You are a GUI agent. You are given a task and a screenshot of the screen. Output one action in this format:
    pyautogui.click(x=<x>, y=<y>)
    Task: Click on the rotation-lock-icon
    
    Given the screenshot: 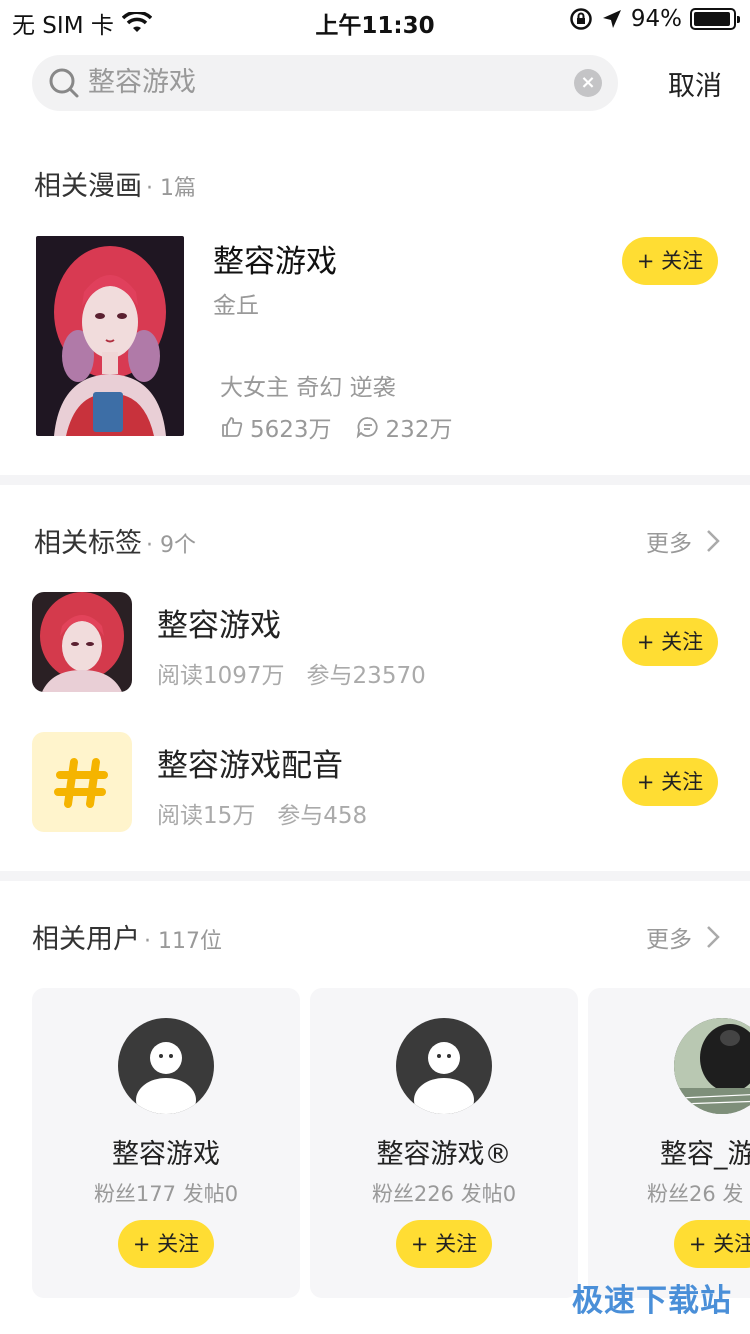 What is the action you would take?
    pyautogui.click(x=581, y=19)
    